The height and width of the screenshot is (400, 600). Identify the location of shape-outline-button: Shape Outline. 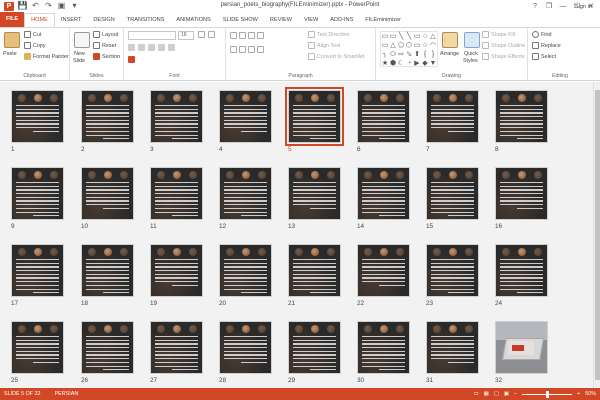
(503, 45).